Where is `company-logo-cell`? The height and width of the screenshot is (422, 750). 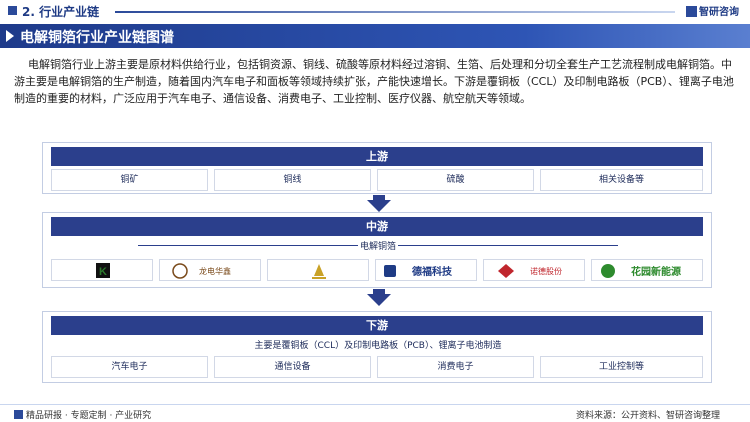 company-logo-cell is located at coordinates (318, 270).